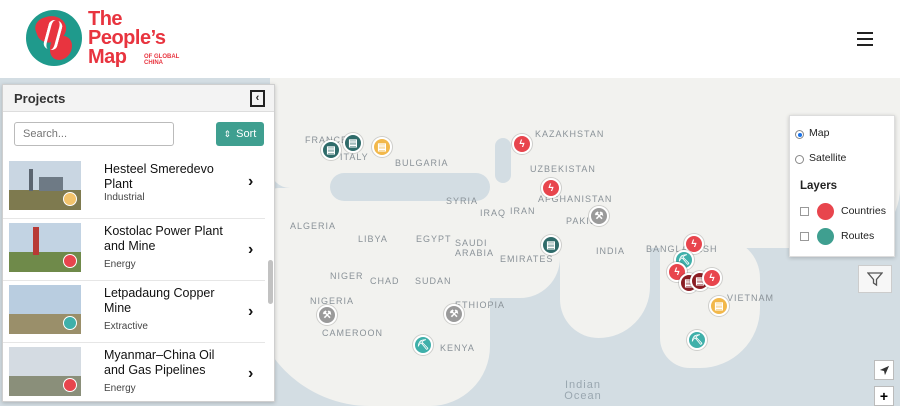 Image resolution: width=900 pixels, height=406 pixels. I want to click on label-kenya: KENYA, so click(457, 348).